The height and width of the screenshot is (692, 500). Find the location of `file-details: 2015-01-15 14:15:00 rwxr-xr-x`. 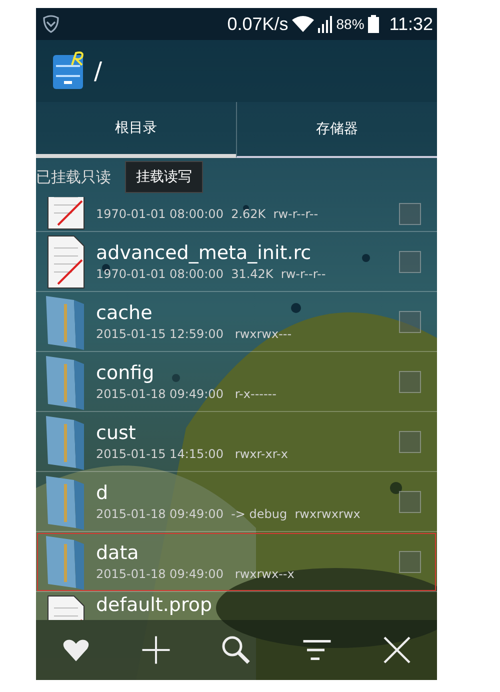

file-details: 2015-01-15 14:15:00 rwxr-xr-x is located at coordinates (192, 454).